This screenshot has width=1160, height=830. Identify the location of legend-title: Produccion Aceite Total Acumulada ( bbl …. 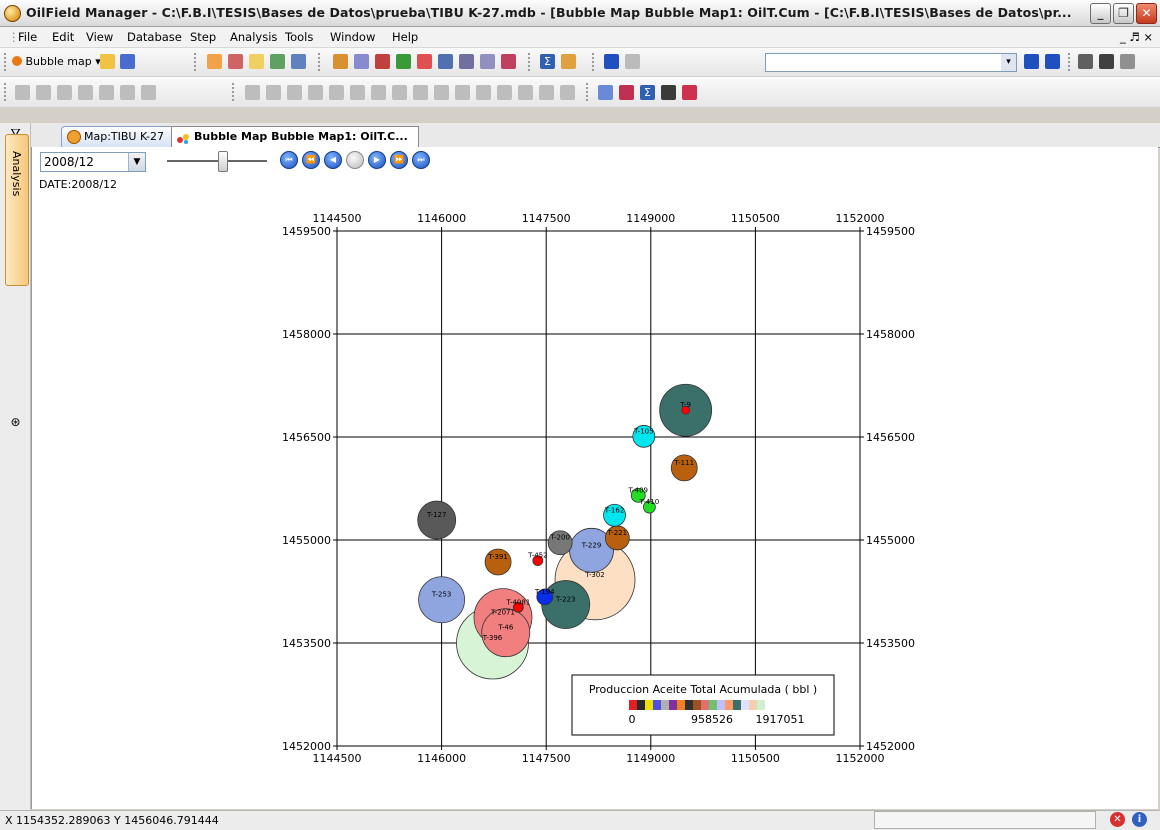
(703, 689).